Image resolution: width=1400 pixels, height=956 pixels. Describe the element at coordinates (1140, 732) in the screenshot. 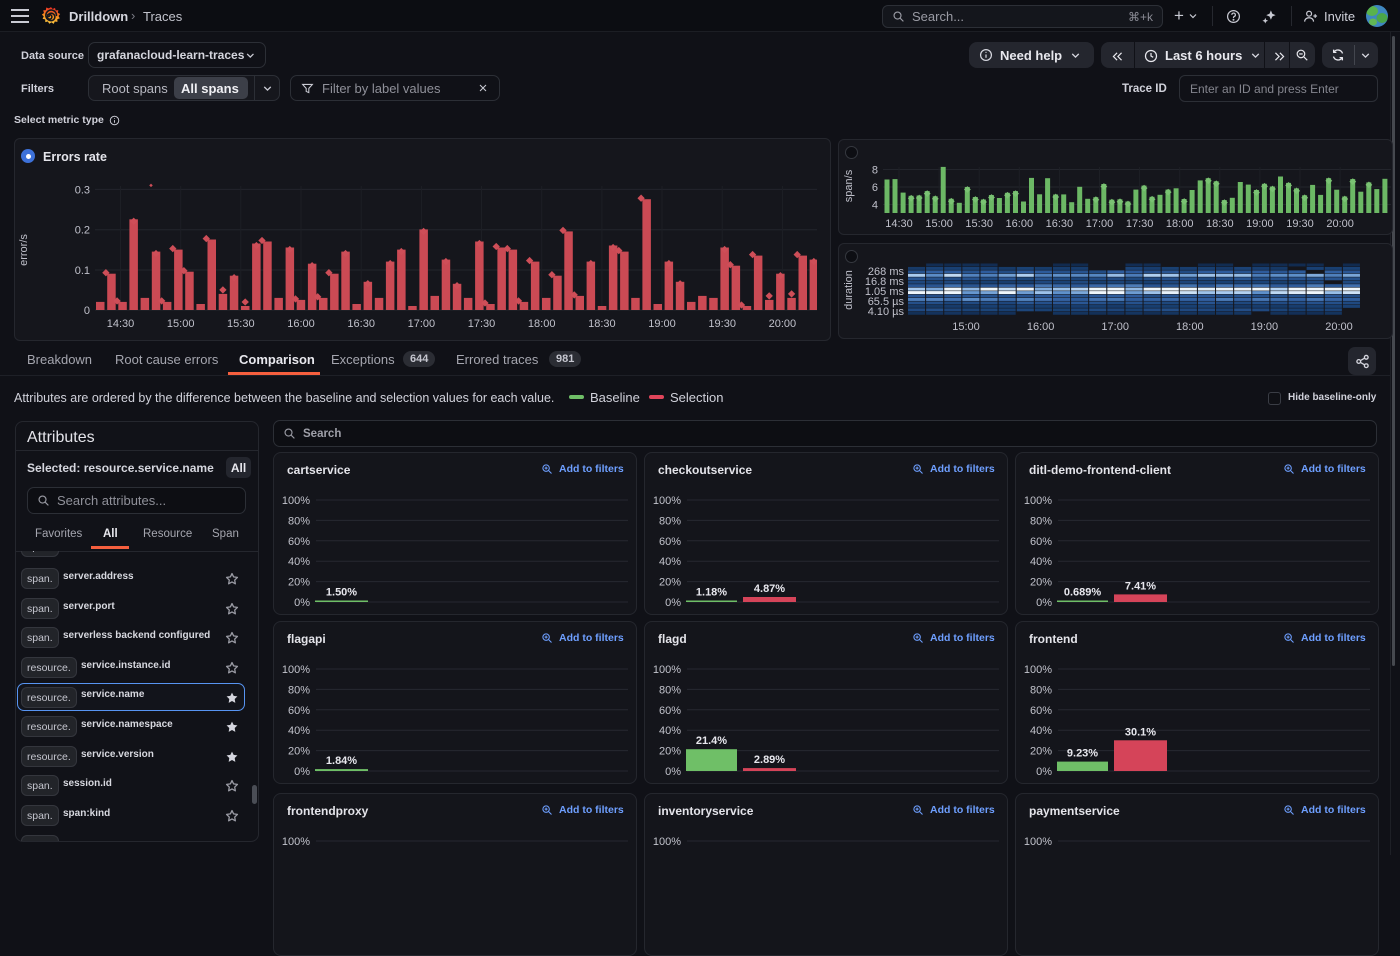

I see `svg-text: 30.1%` at that location.